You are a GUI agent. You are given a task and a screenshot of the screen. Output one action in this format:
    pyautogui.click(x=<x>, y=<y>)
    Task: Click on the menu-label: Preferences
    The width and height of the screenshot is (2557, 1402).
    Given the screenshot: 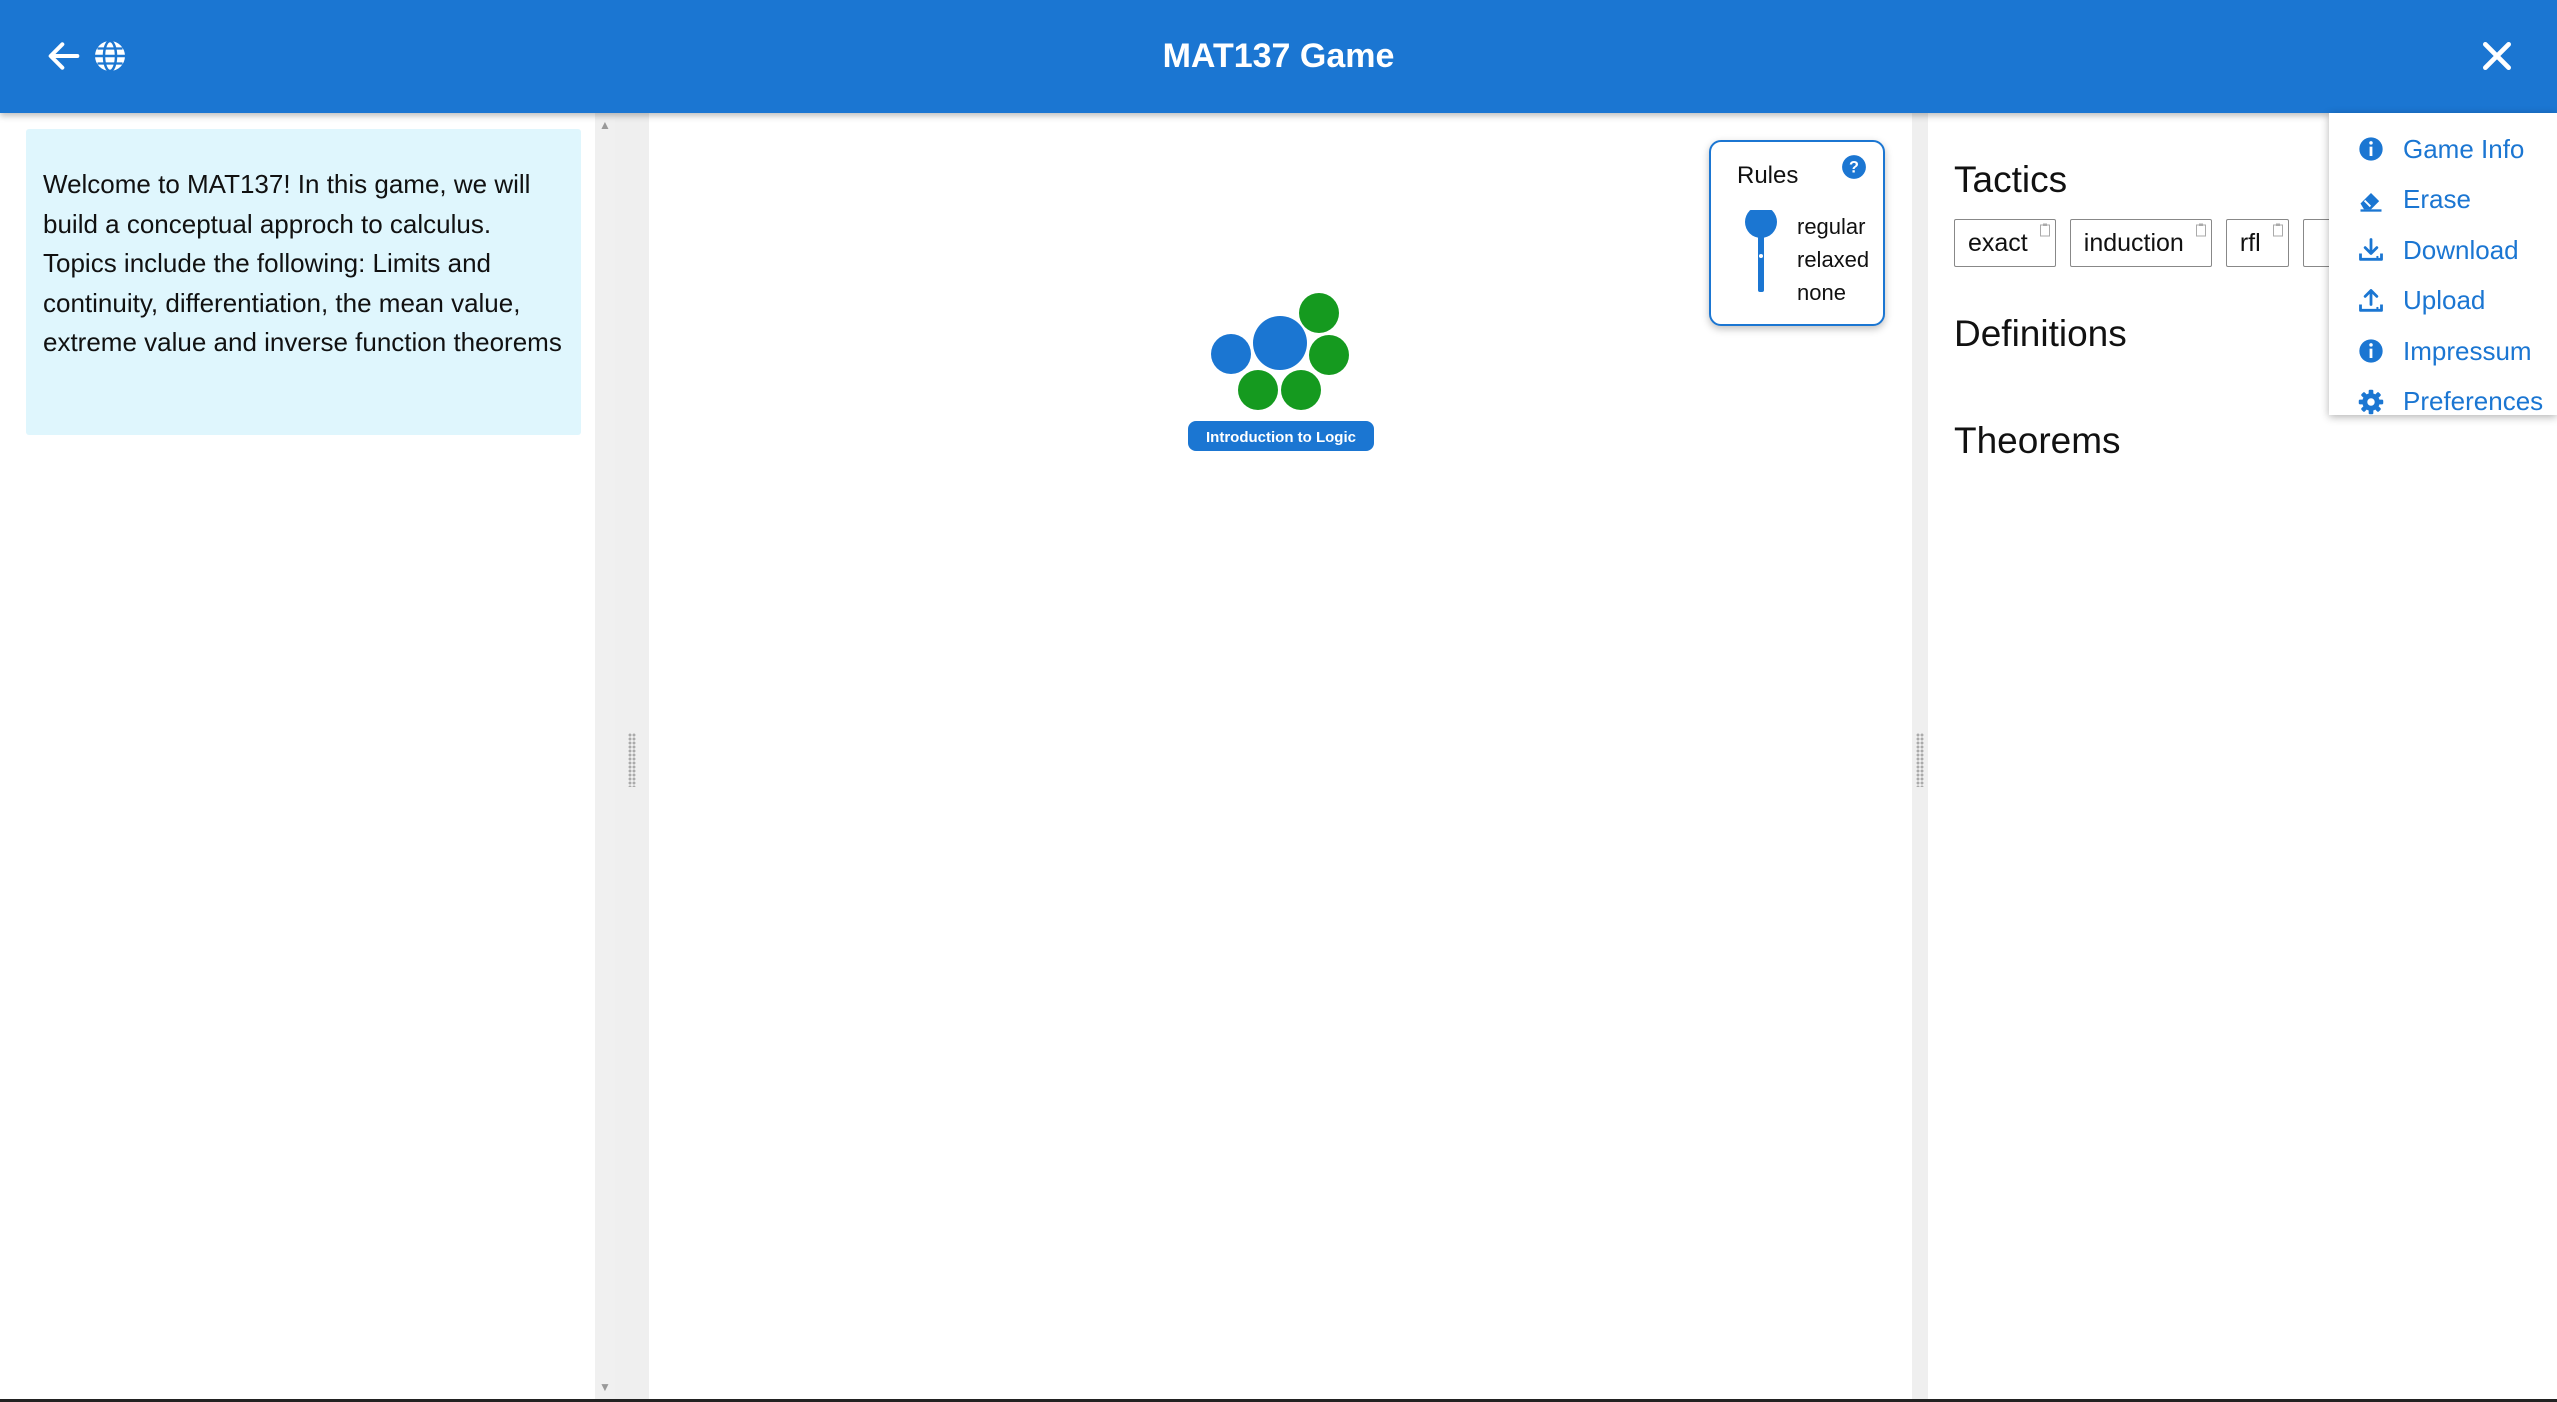 What is the action you would take?
    pyautogui.click(x=2473, y=401)
    